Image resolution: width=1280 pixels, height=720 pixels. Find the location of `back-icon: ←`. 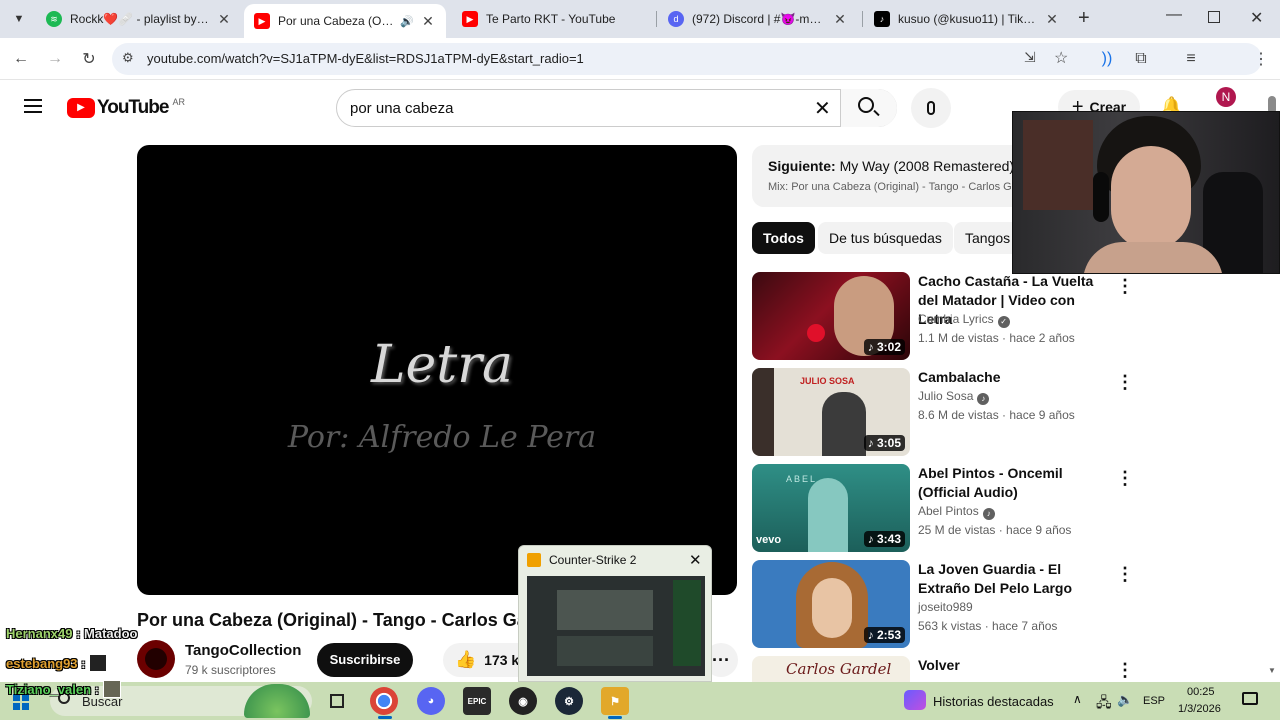

back-icon: ← is located at coordinates (21, 59).